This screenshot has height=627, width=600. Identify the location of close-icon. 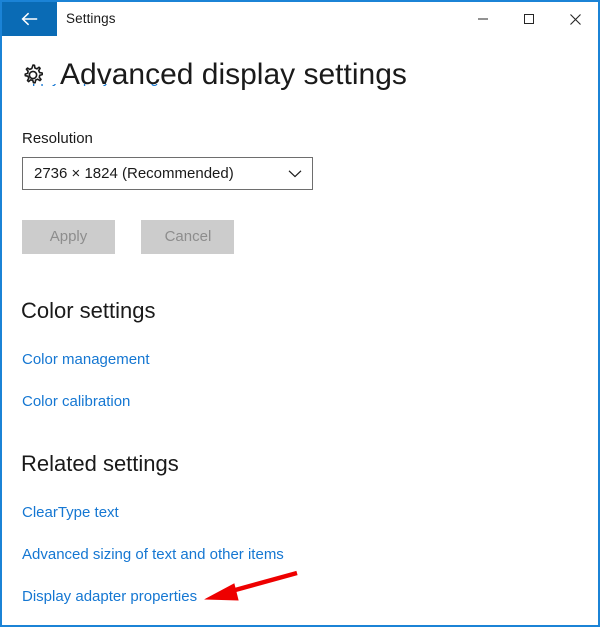
(575, 19).